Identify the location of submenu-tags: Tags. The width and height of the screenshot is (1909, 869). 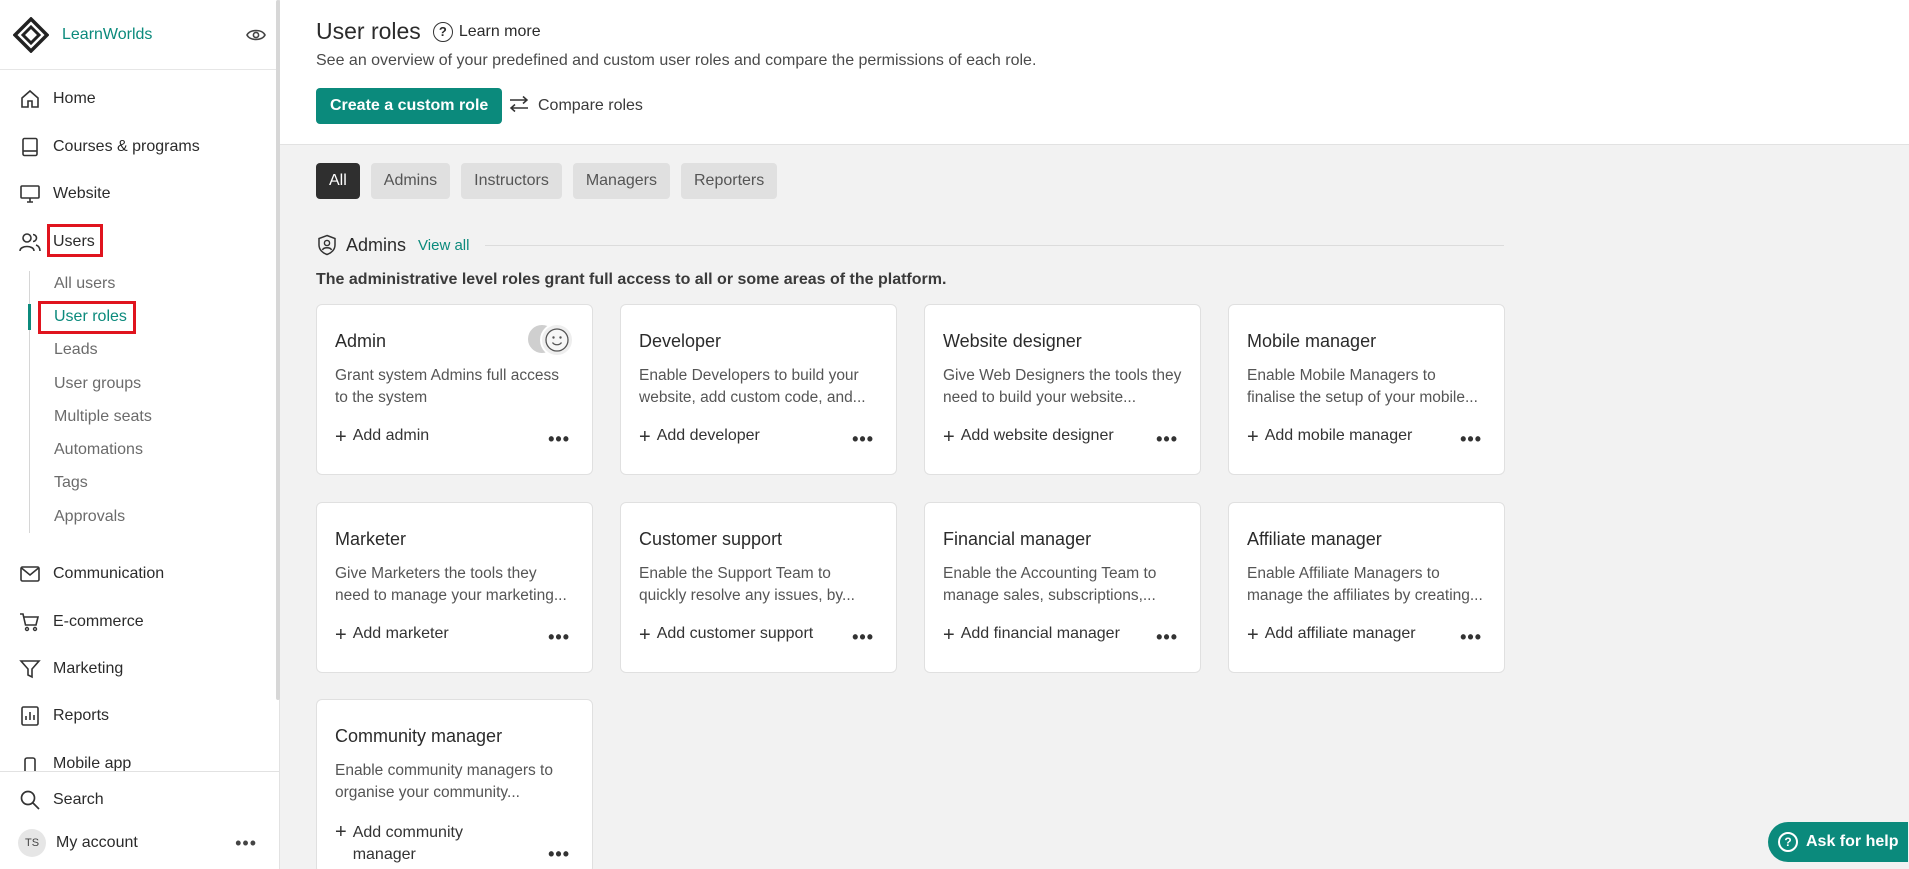
(71, 483).